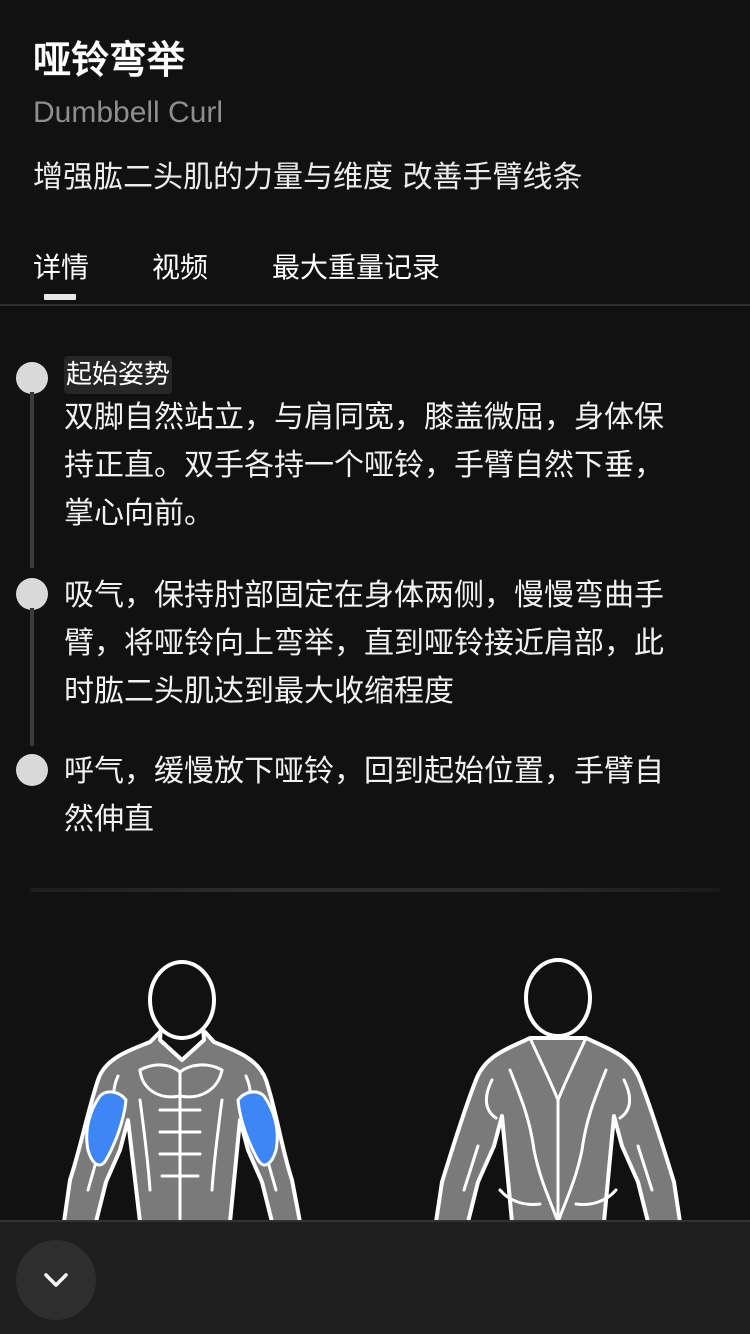 The width and height of the screenshot is (750, 1334). I want to click on bottom-bar, so click(375, 1277).